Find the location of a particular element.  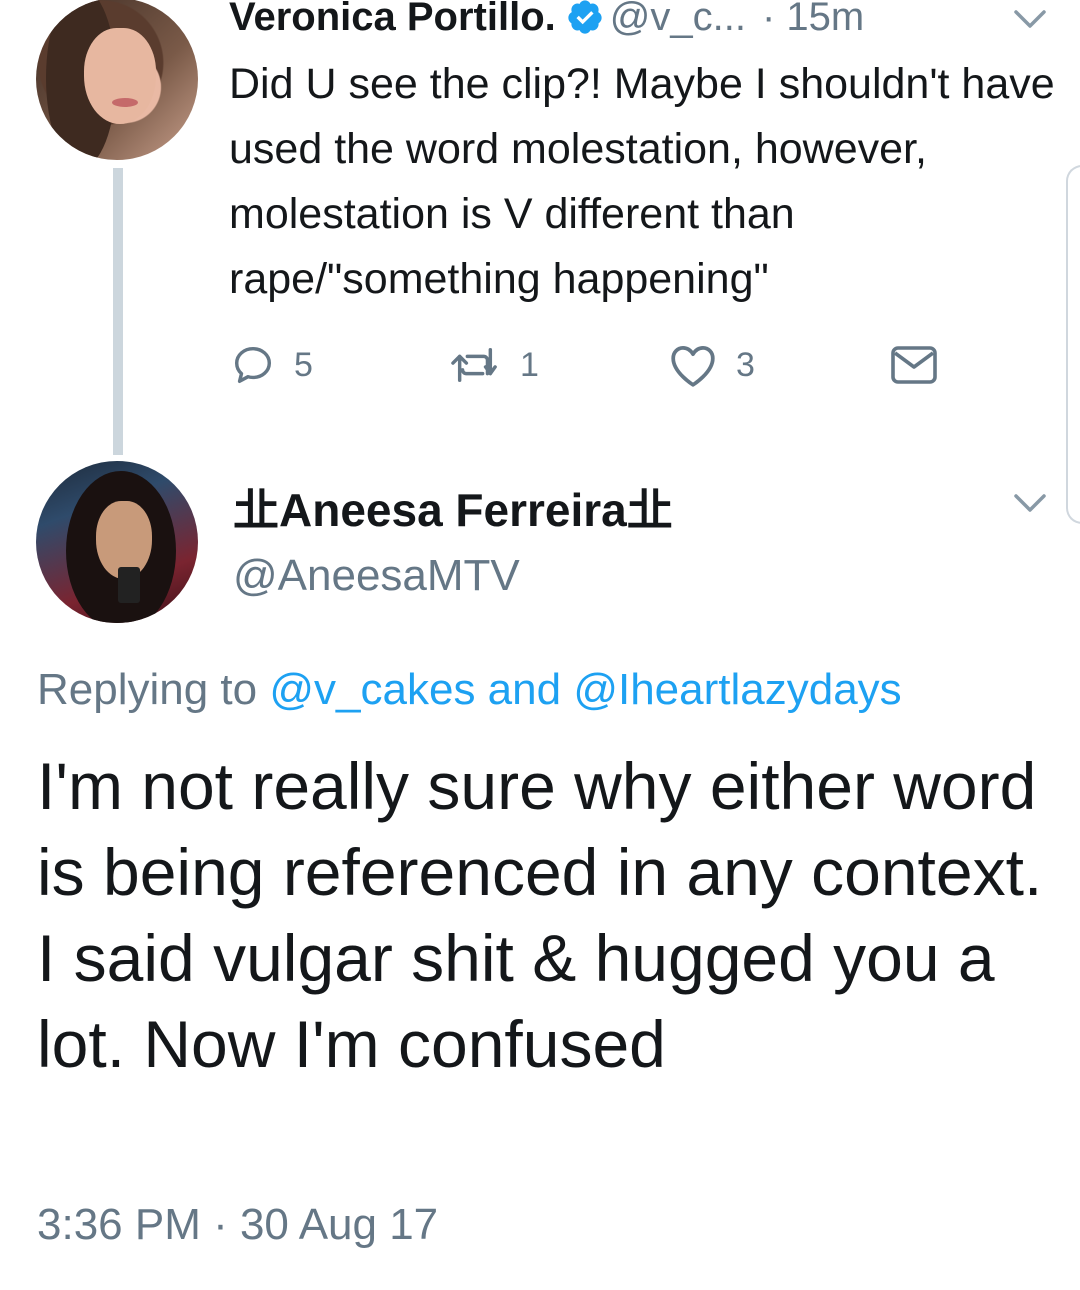

thread-line is located at coordinates (118, 311).